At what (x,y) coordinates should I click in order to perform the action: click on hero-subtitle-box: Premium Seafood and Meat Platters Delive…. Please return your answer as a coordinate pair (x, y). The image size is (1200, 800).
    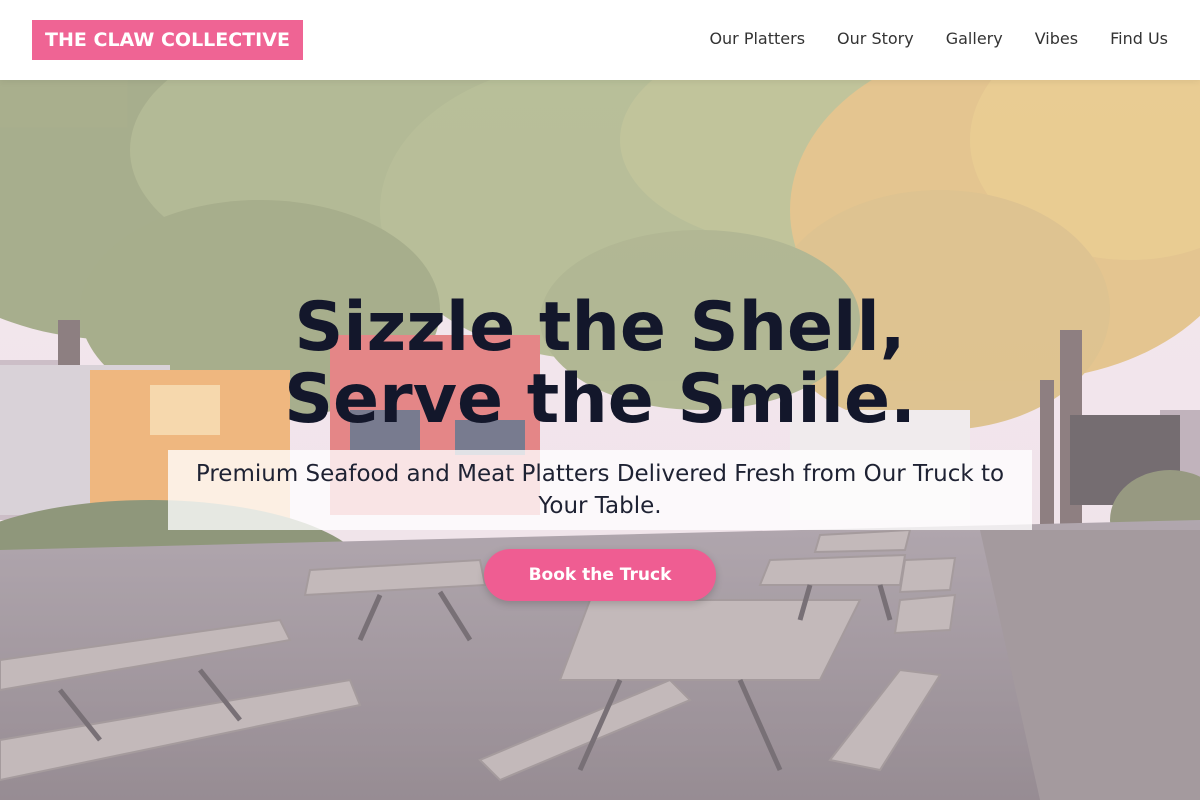
    Looking at the image, I should click on (600, 490).